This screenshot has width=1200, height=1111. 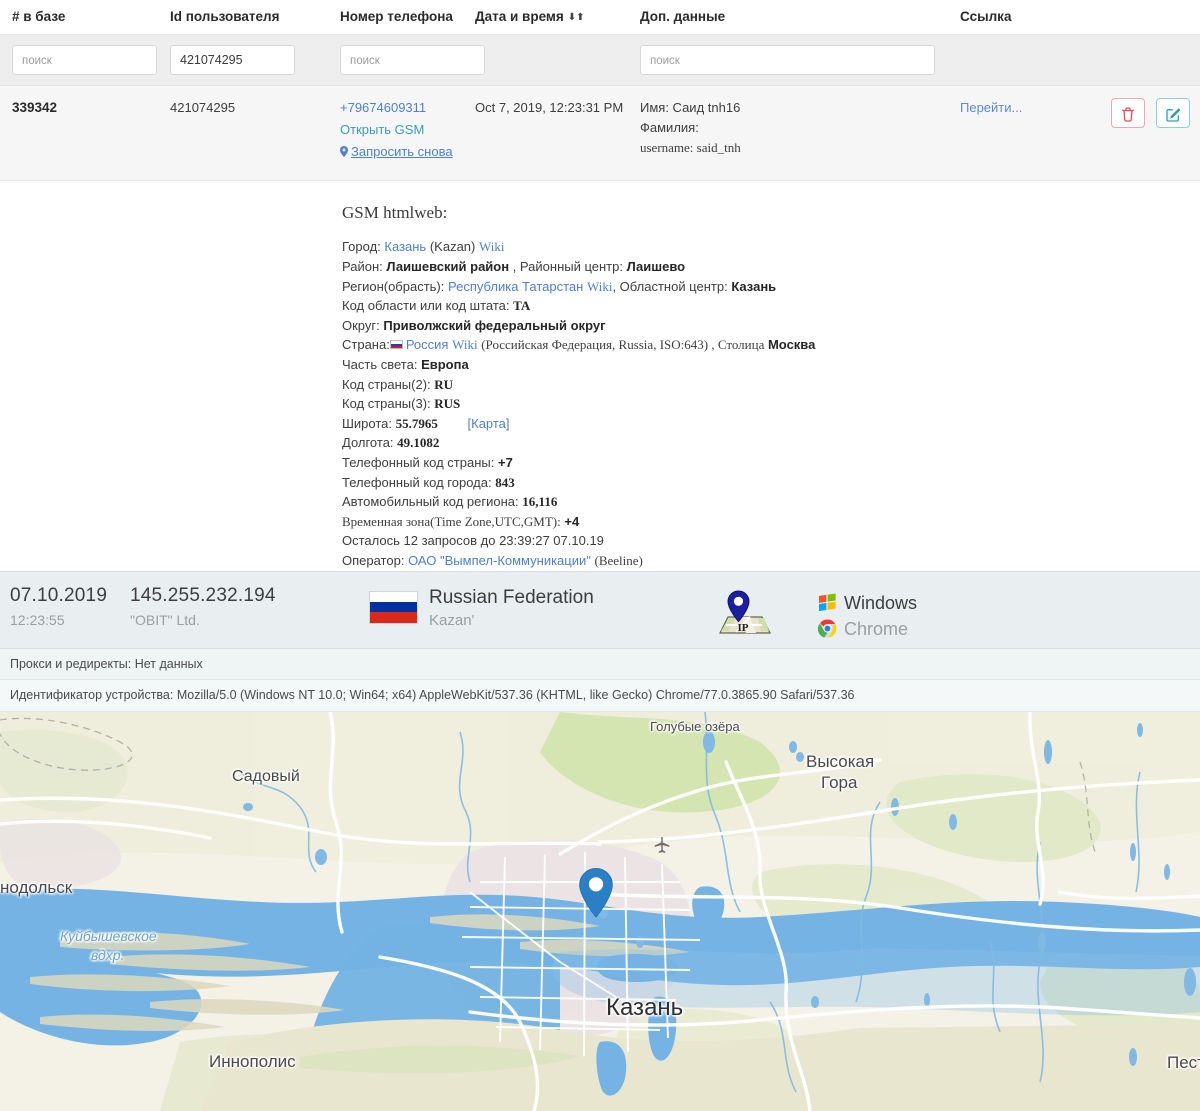 I want to click on gsm-line-country-phone-code-value: +7, so click(x=505, y=462).